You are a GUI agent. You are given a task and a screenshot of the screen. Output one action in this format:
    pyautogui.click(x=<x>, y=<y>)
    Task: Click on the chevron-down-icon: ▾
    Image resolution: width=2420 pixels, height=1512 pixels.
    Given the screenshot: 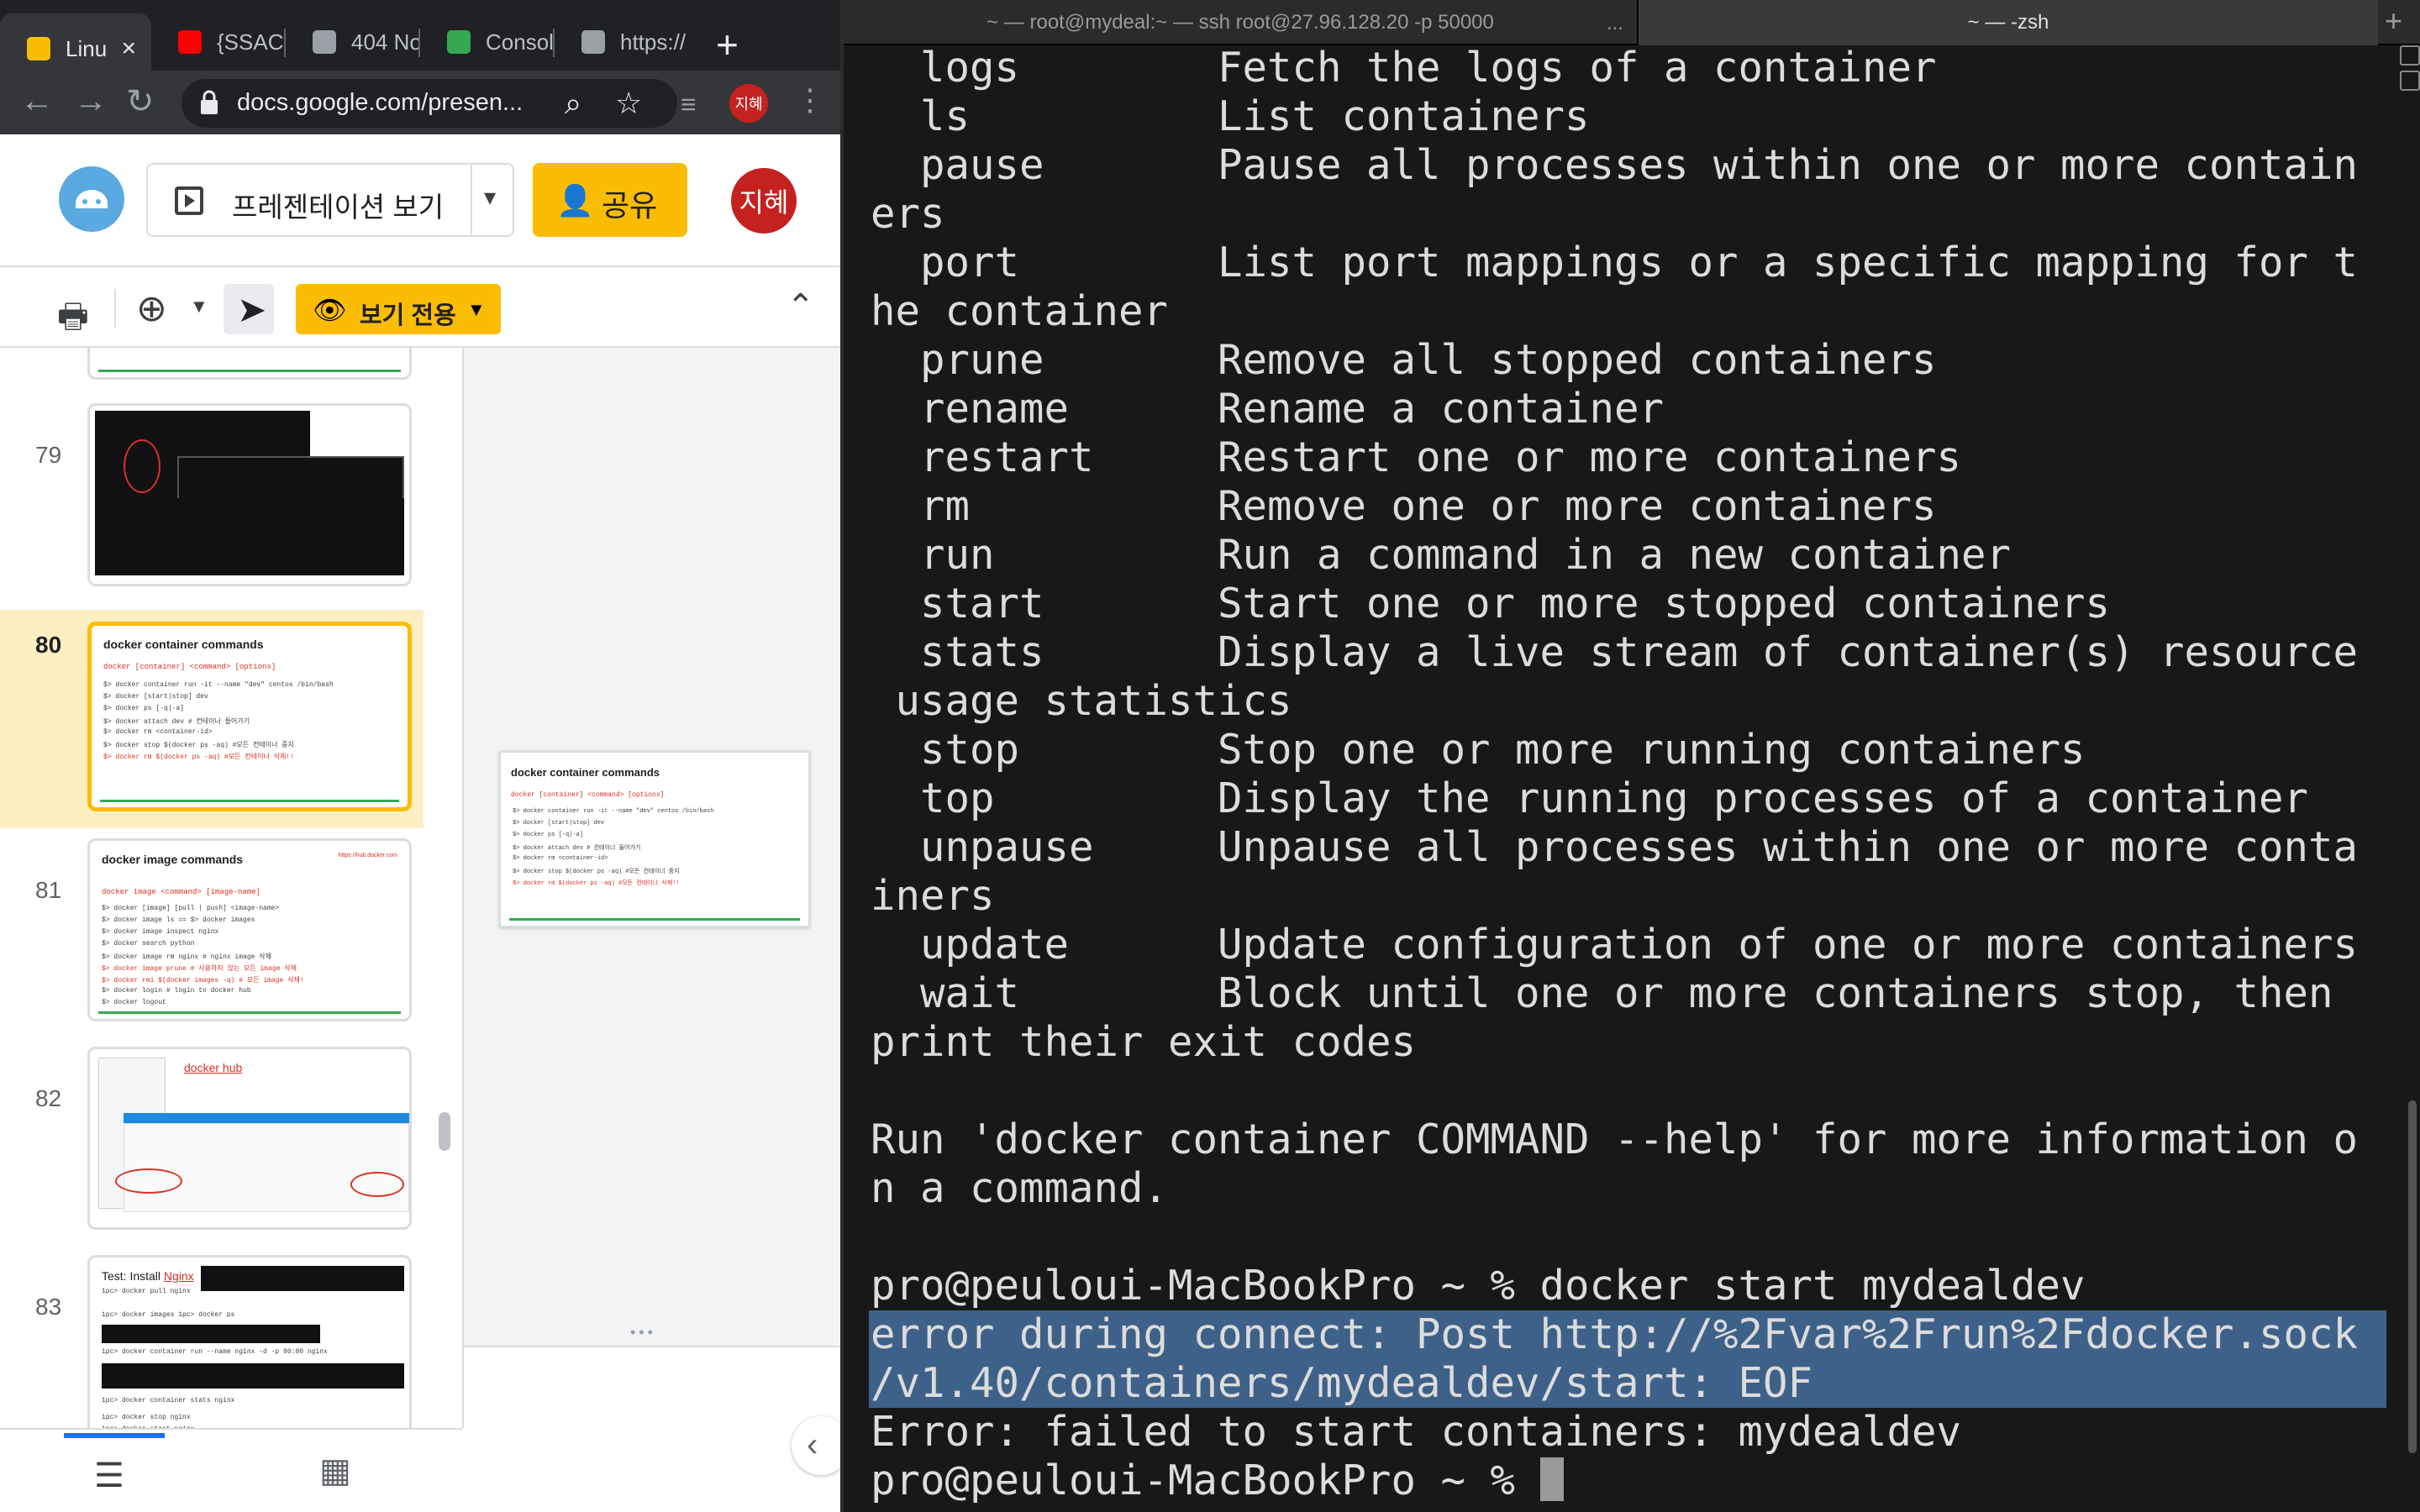 What is the action you would take?
    pyautogui.click(x=490, y=197)
    